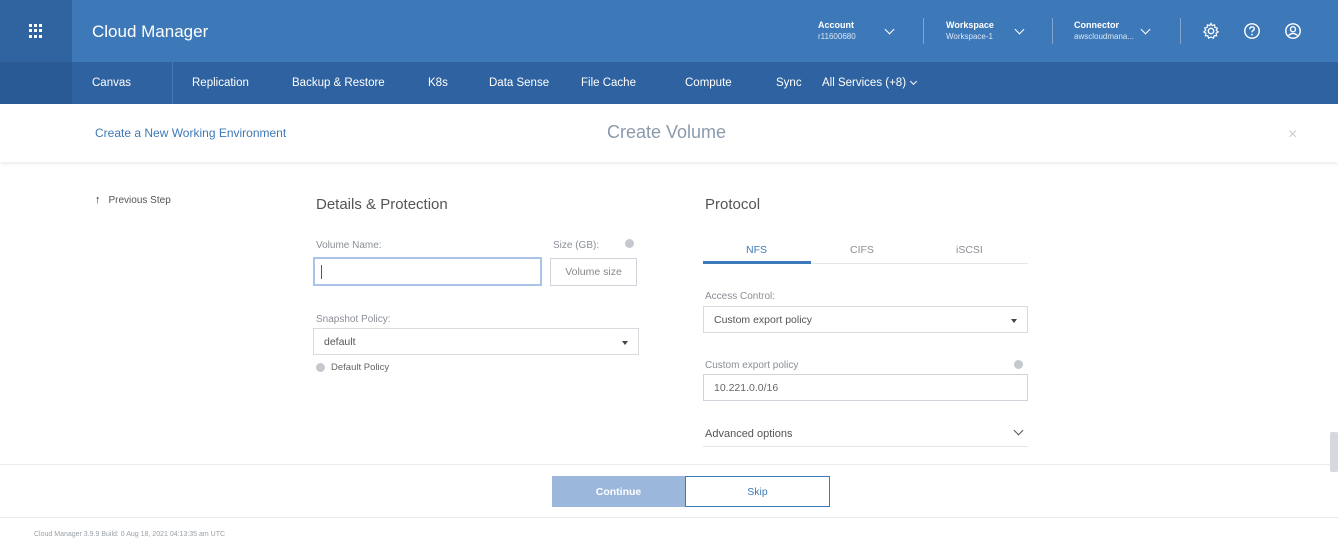 The width and height of the screenshot is (1338, 544). I want to click on app-grid-button, so click(36, 31).